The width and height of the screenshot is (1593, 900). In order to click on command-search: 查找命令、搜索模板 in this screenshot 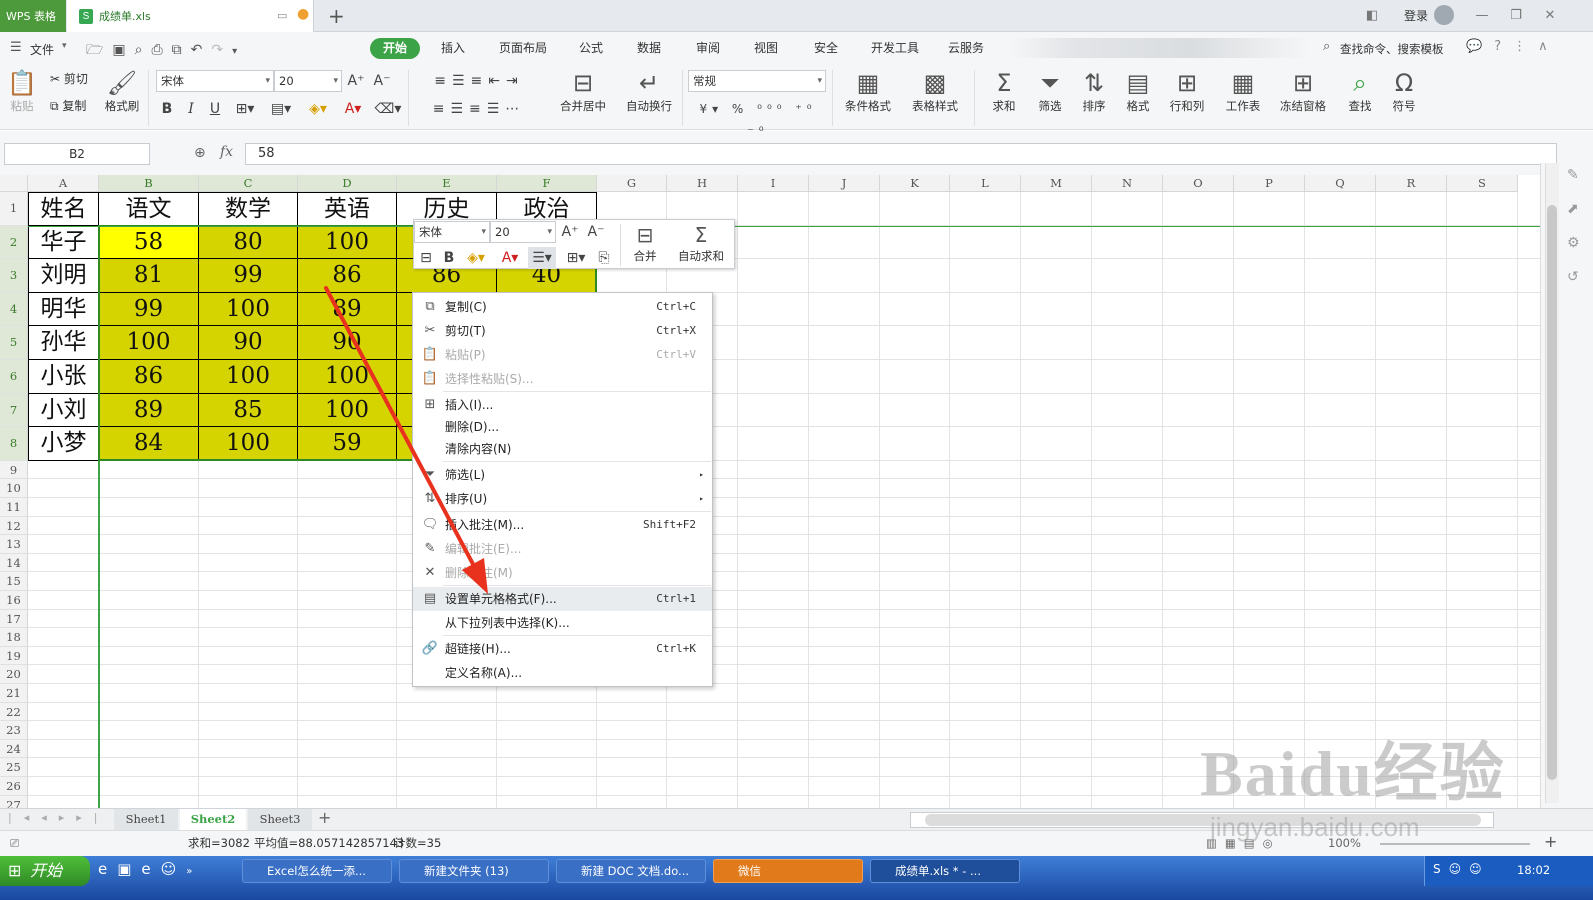, I will do `click(1392, 49)`.